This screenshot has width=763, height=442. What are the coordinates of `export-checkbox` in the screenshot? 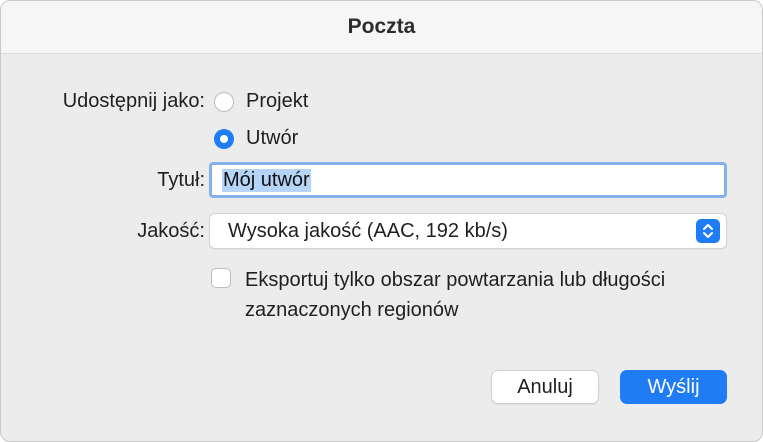 It's located at (221, 278).